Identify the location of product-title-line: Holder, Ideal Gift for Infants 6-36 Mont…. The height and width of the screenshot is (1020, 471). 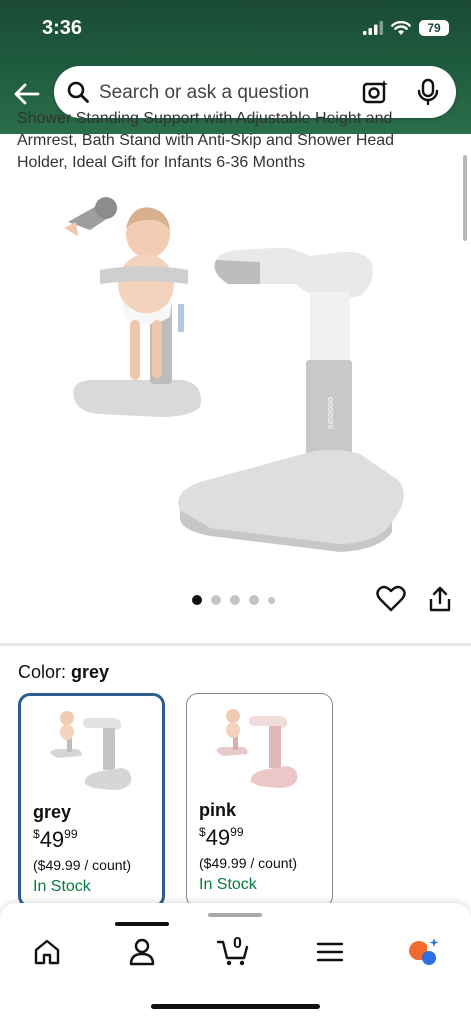
(161, 162).